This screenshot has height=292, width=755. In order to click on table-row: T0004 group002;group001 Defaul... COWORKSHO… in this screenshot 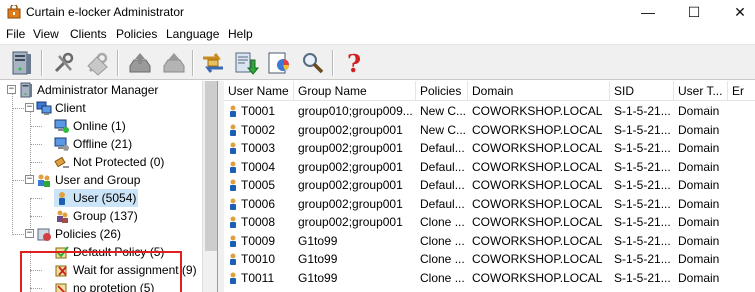, I will do `click(489, 167)`.